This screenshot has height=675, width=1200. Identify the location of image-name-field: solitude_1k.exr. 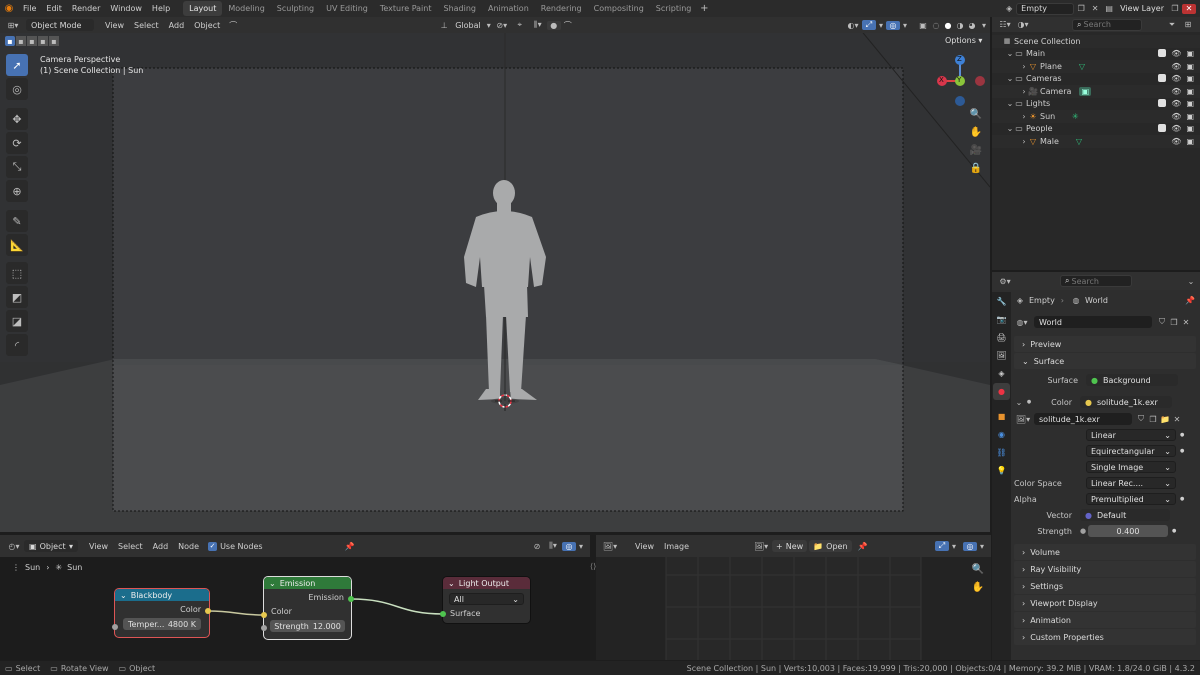
(1083, 419).